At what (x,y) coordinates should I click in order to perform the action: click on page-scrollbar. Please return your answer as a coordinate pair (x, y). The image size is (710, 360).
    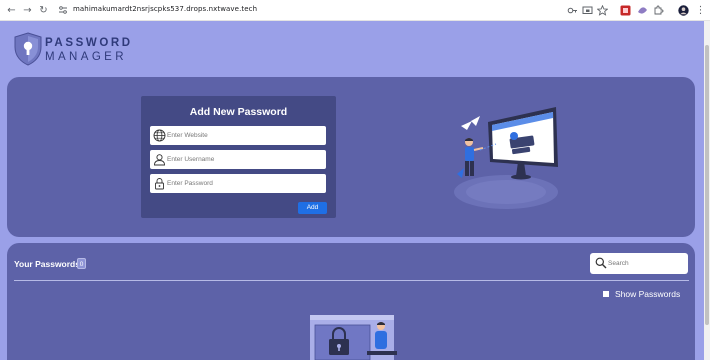
    Looking at the image, I should click on (707, 190).